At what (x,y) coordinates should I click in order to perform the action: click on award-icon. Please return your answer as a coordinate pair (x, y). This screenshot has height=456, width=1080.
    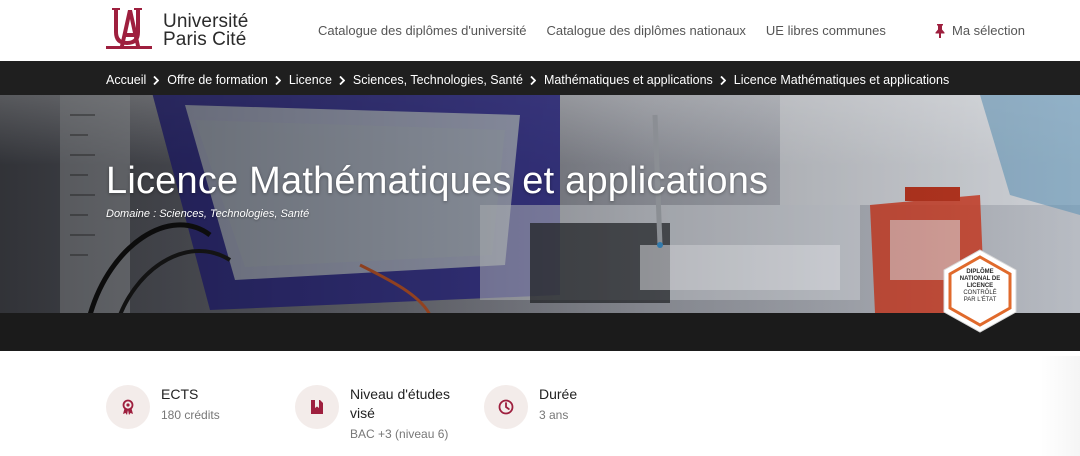
    Looking at the image, I should click on (128, 407).